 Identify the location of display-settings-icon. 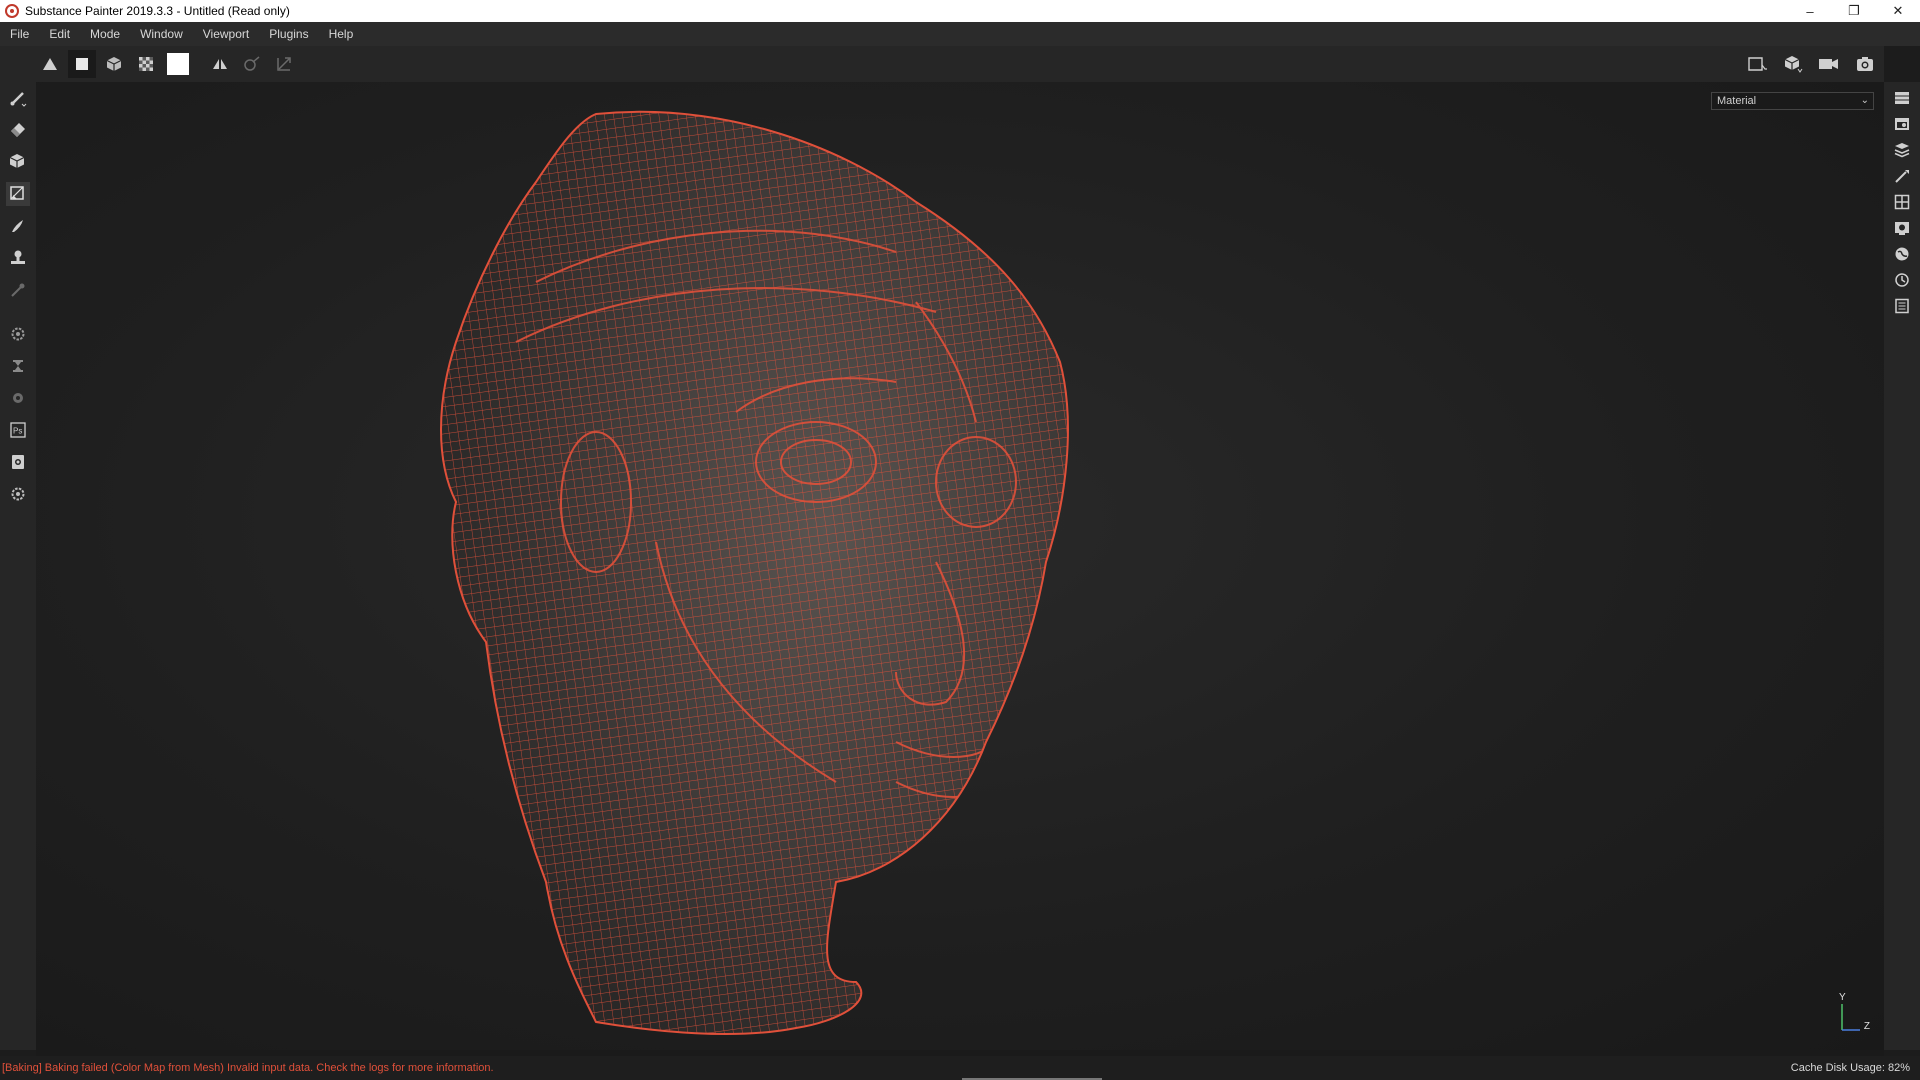
(1902, 202).